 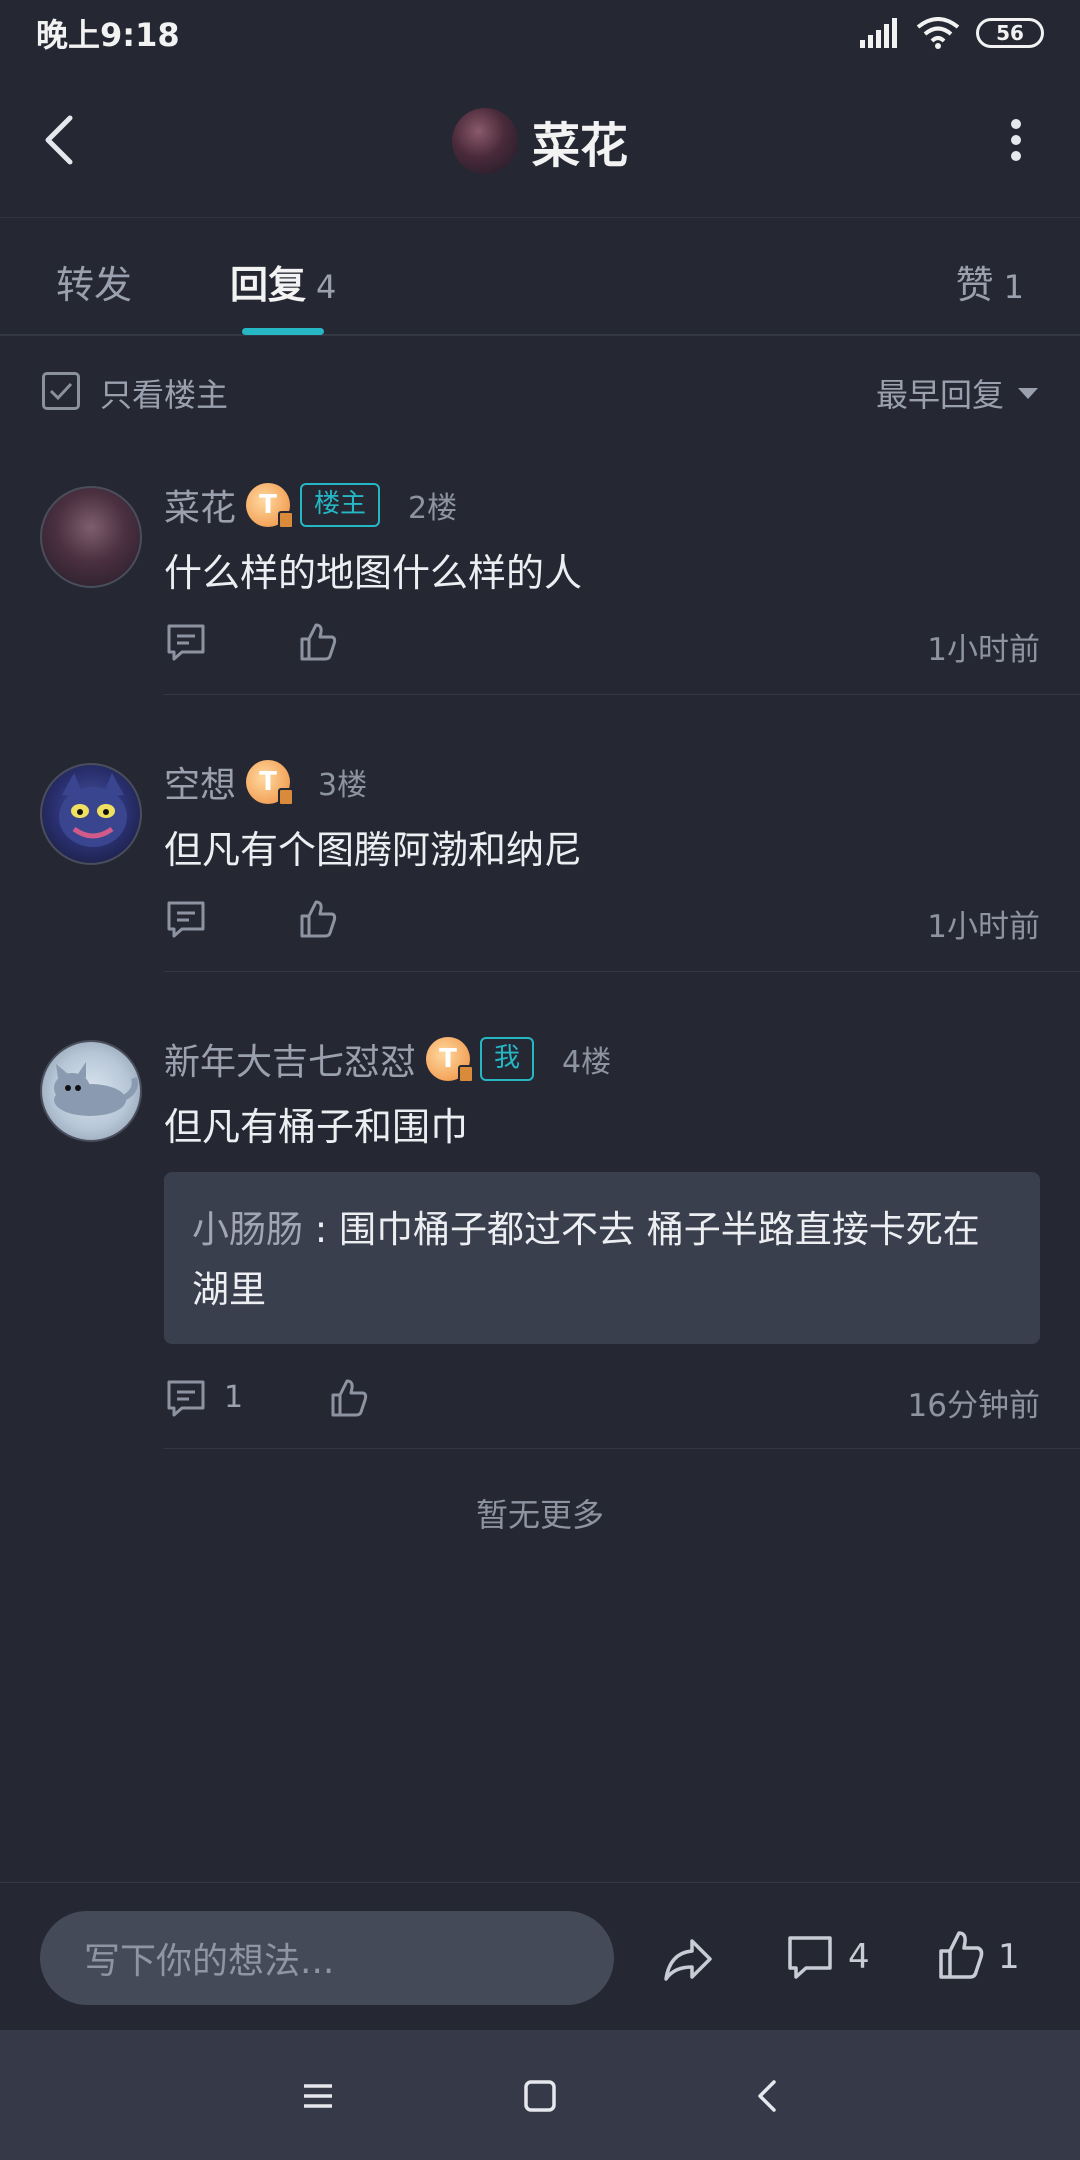 What do you see at coordinates (234, 1397) in the screenshot?
I see `comment-count: 1` at bounding box center [234, 1397].